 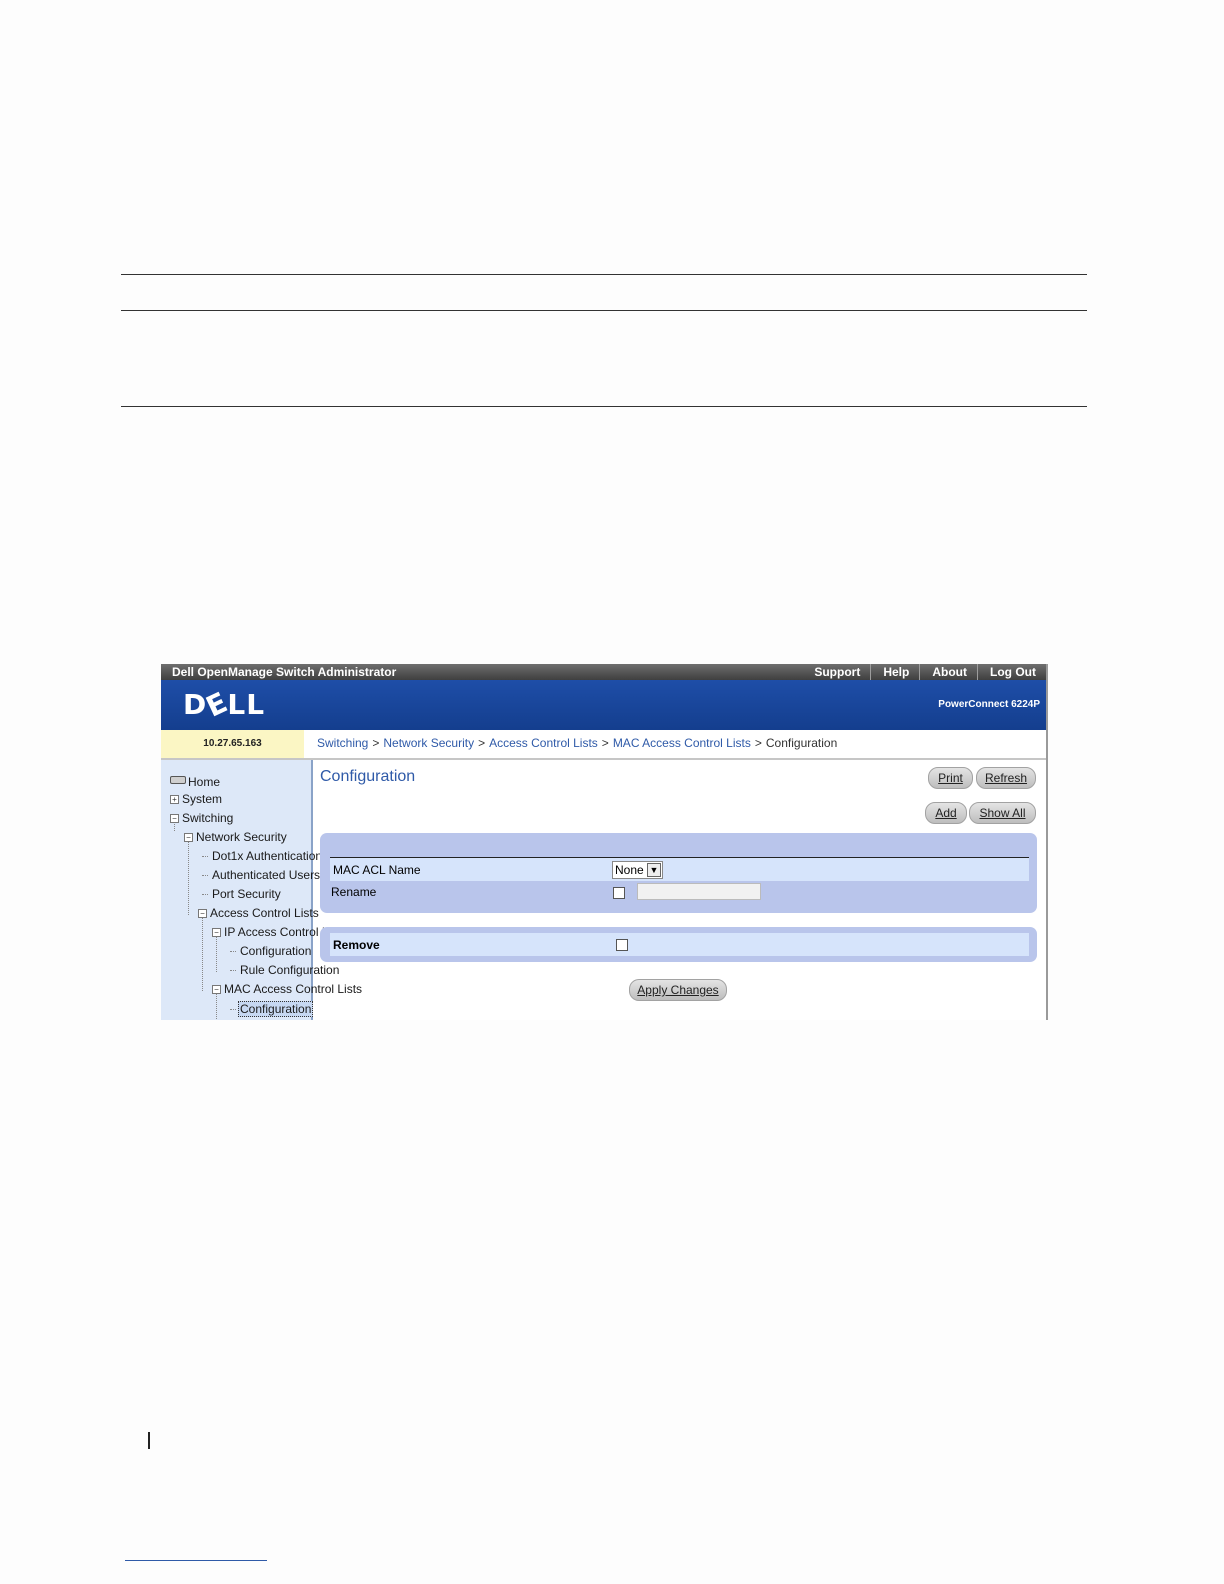 I want to click on log-out-link: Log Out, so click(x=1011, y=672).